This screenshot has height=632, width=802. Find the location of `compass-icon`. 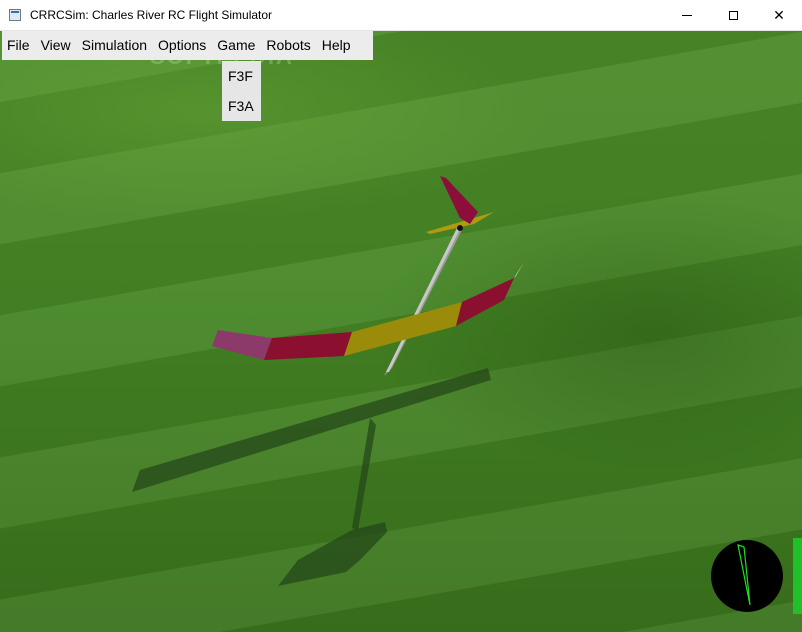

compass-icon is located at coordinates (747, 576).